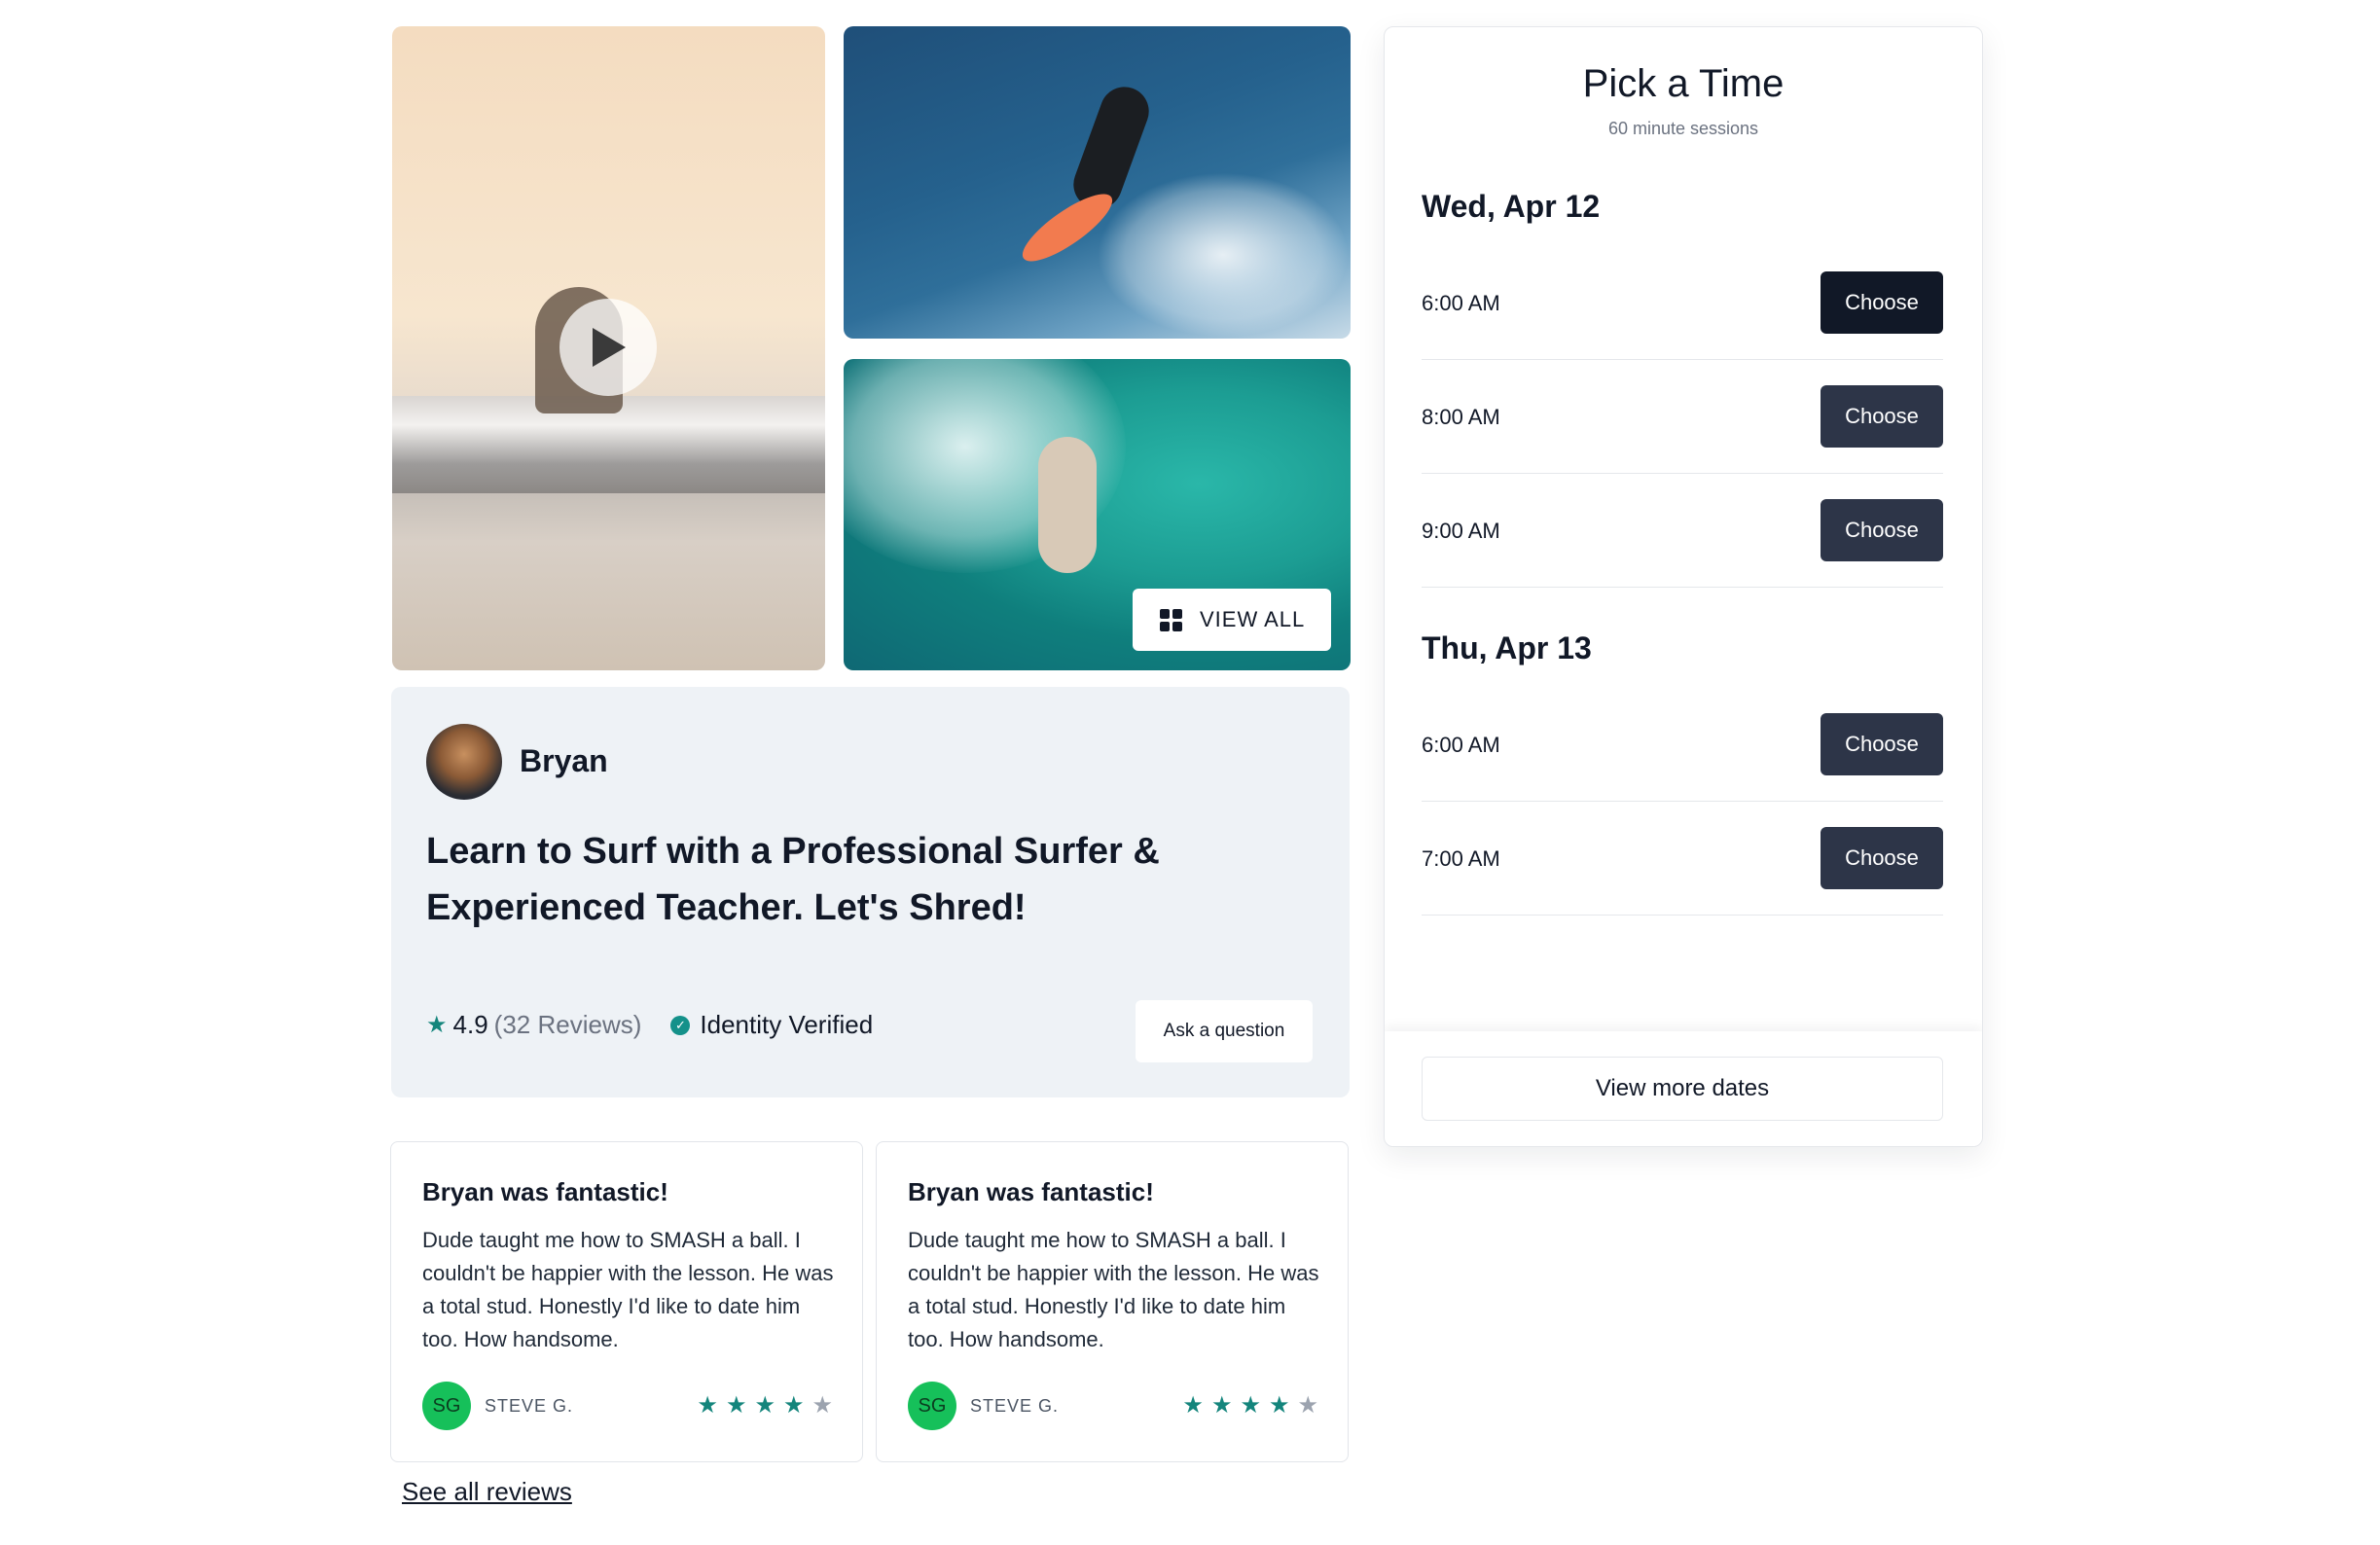 Image resolution: width=2380 pixels, height=1545 pixels. I want to click on day-heading: Thu, Apr 13, so click(1507, 647).